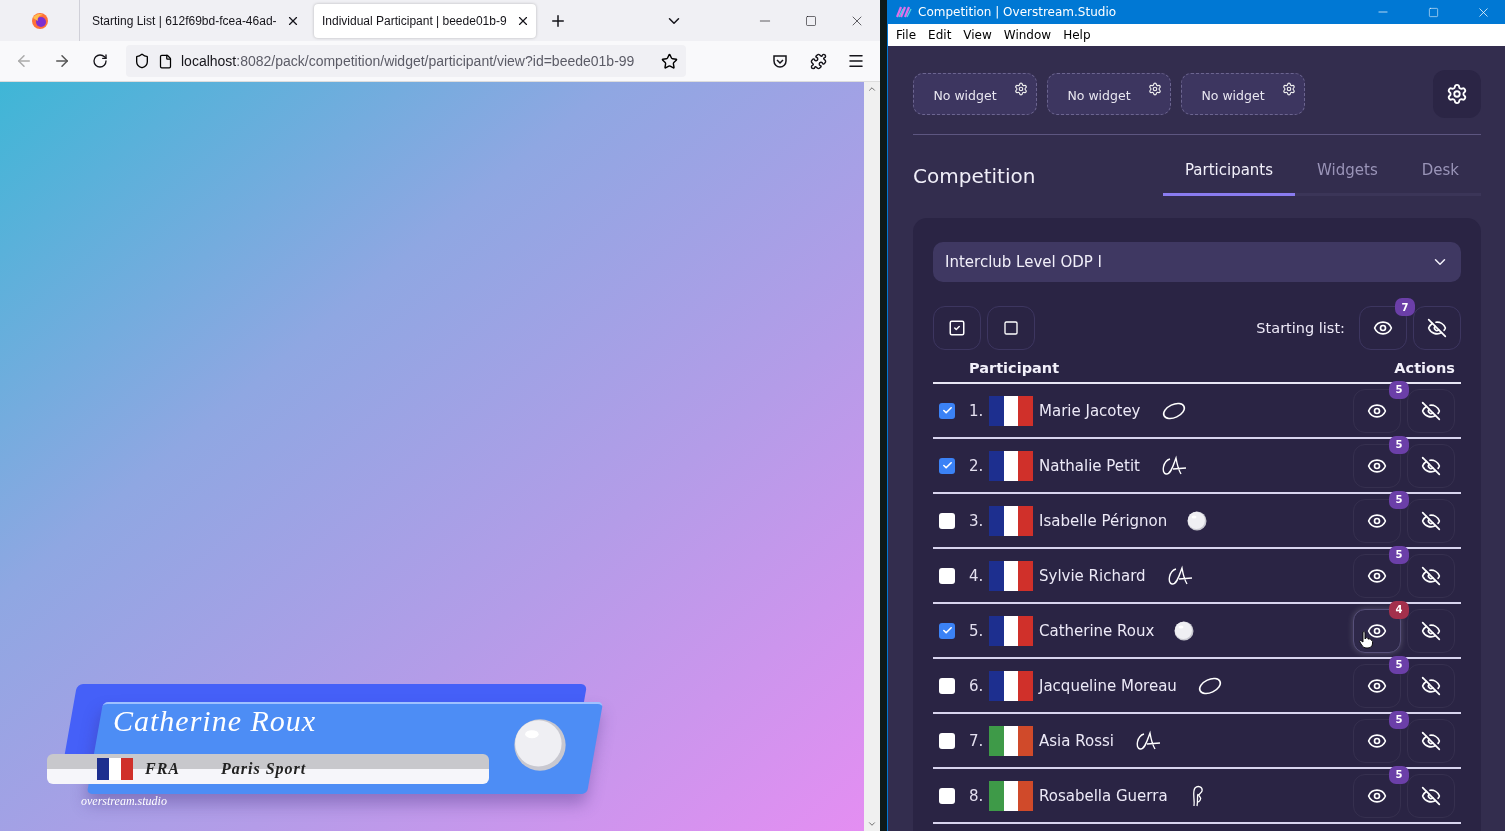 The width and height of the screenshot is (1505, 831). I want to click on select-none-button, so click(1011, 328).